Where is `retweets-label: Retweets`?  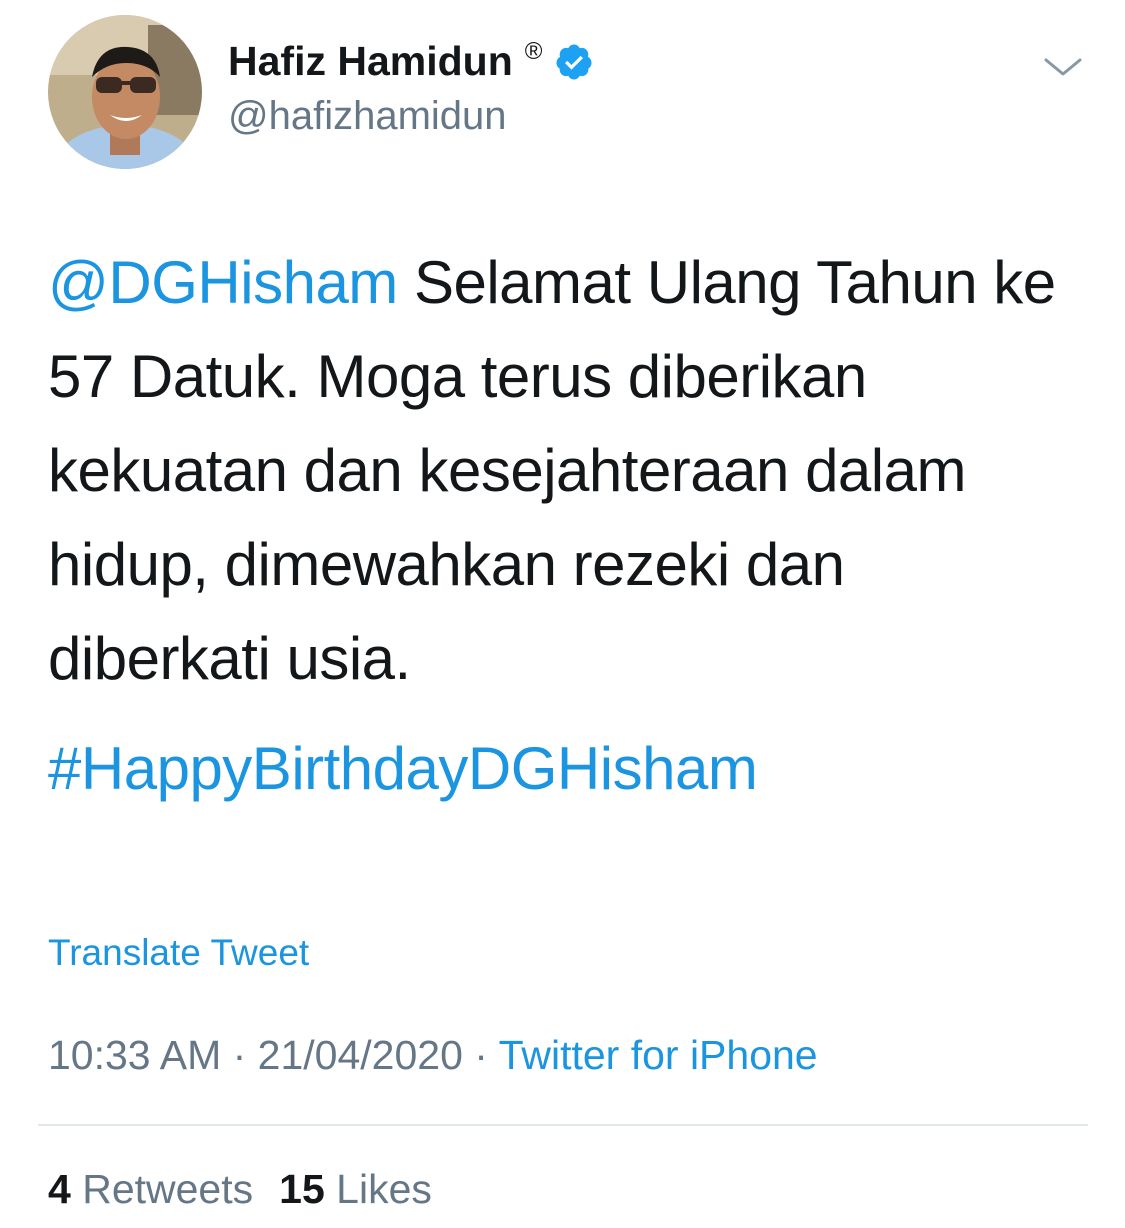 retweets-label: Retweets is located at coordinates (168, 1189).